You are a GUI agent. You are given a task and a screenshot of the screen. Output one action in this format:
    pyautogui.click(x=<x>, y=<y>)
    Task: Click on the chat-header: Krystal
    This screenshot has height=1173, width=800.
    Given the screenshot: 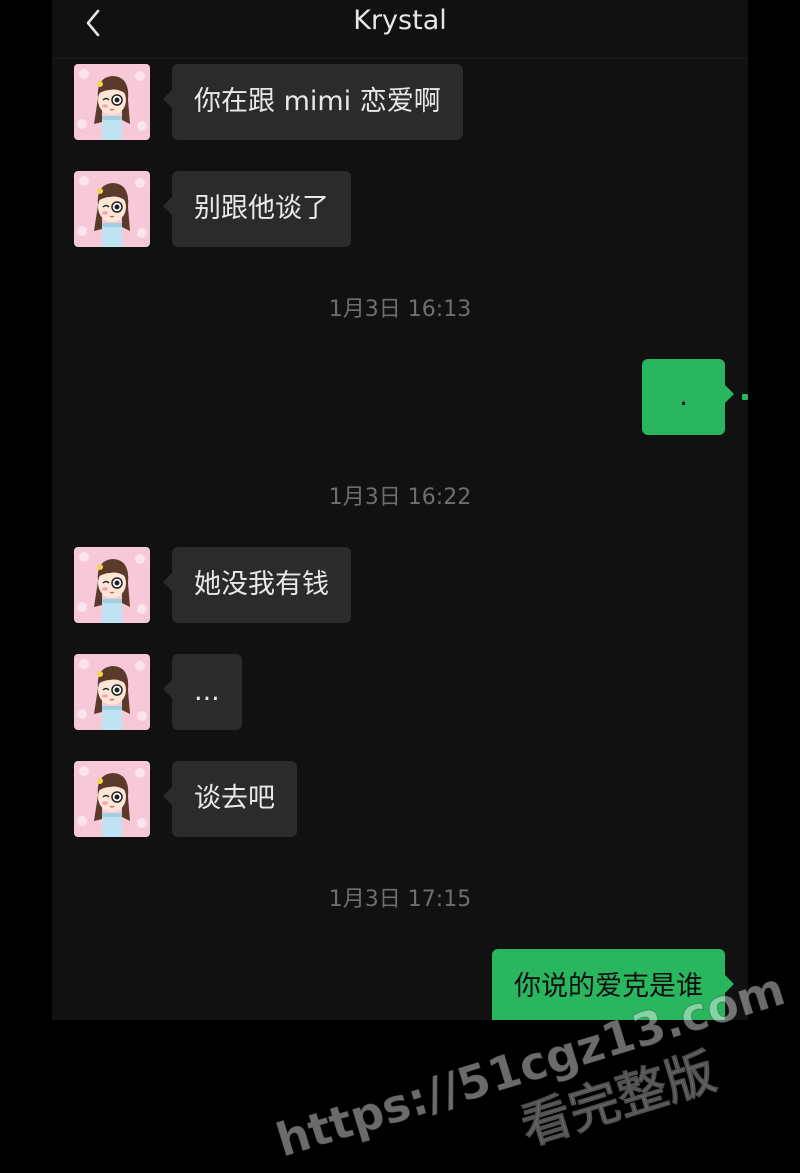 What is the action you would take?
    pyautogui.click(x=400, y=29)
    